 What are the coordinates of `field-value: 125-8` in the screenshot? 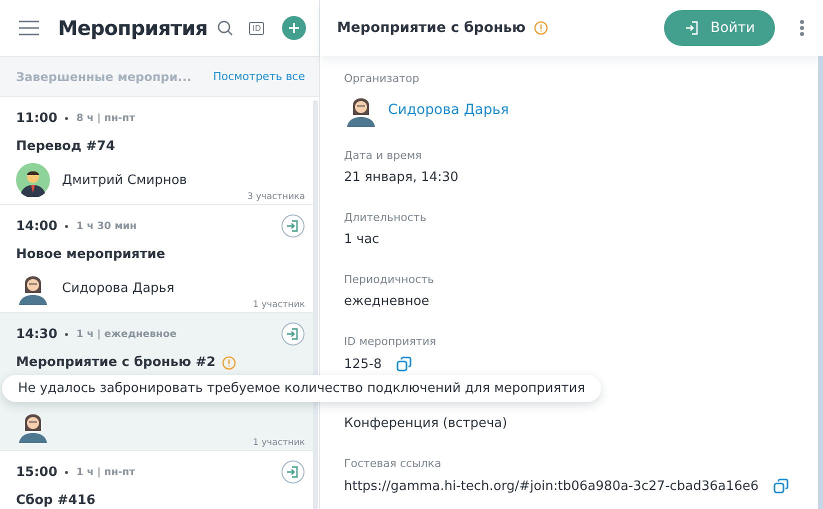 It's located at (363, 364).